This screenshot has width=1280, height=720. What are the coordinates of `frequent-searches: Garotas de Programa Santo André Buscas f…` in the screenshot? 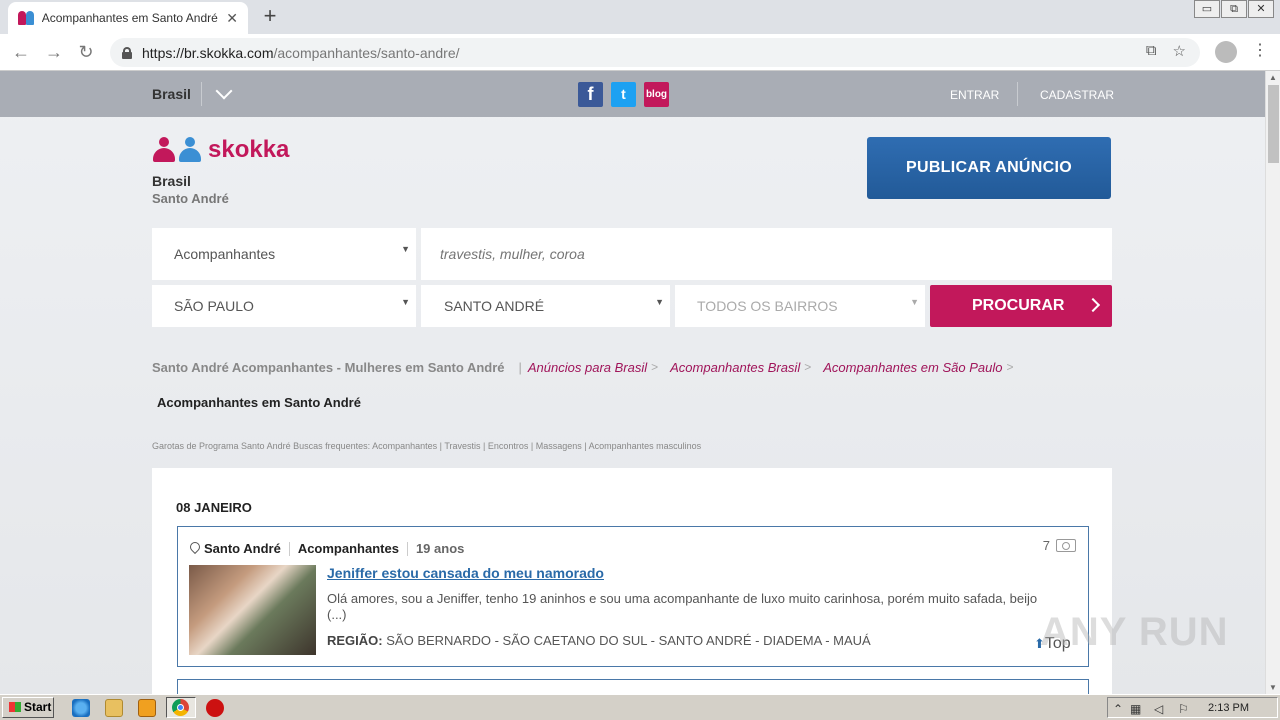 It's located at (426, 446).